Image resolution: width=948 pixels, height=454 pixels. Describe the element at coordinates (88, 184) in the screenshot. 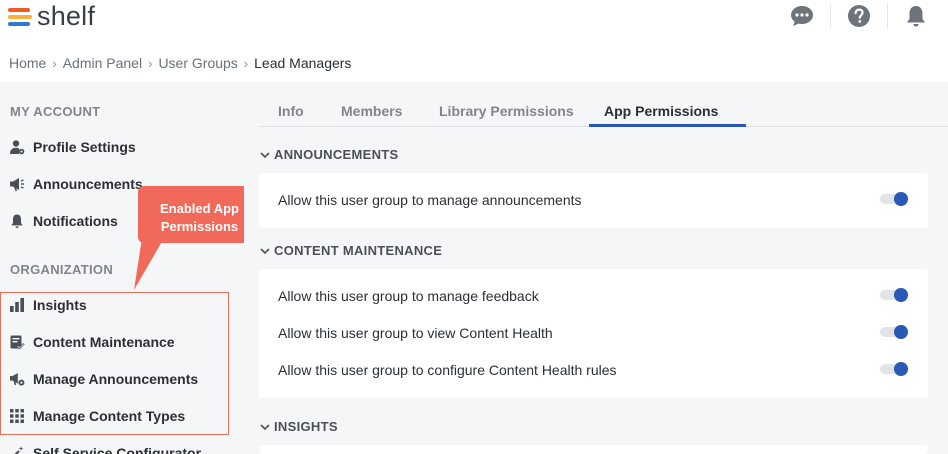

I see `sidebar-item-label: Announcements` at that location.